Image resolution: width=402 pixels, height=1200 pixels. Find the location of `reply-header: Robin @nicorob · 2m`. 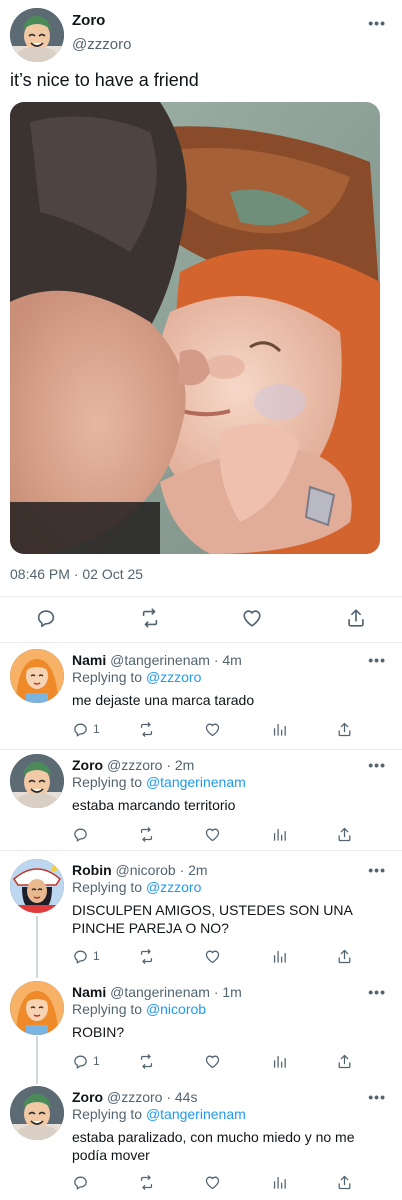

reply-header: Robin @nicorob · 2m is located at coordinates (140, 870).